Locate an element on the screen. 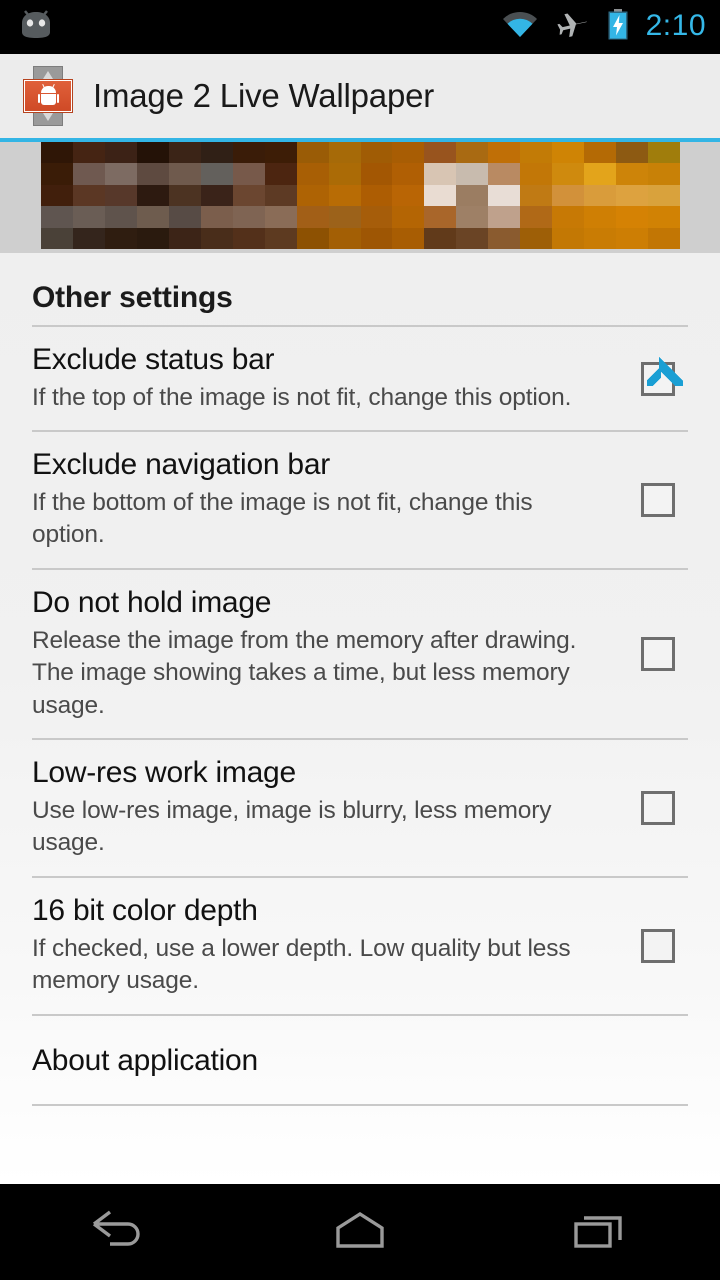  back-button is located at coordinates (120, 1232).